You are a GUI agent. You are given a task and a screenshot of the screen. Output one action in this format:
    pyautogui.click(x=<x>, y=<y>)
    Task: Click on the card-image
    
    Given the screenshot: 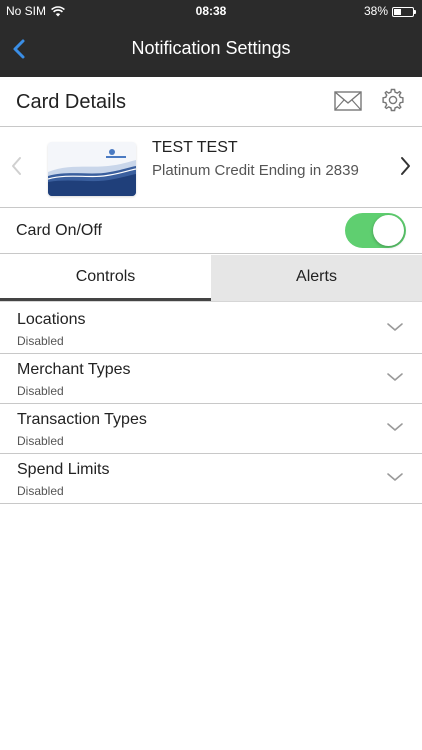 What is the action you would take?
    pyautogui.click(x=92, y=169)
    